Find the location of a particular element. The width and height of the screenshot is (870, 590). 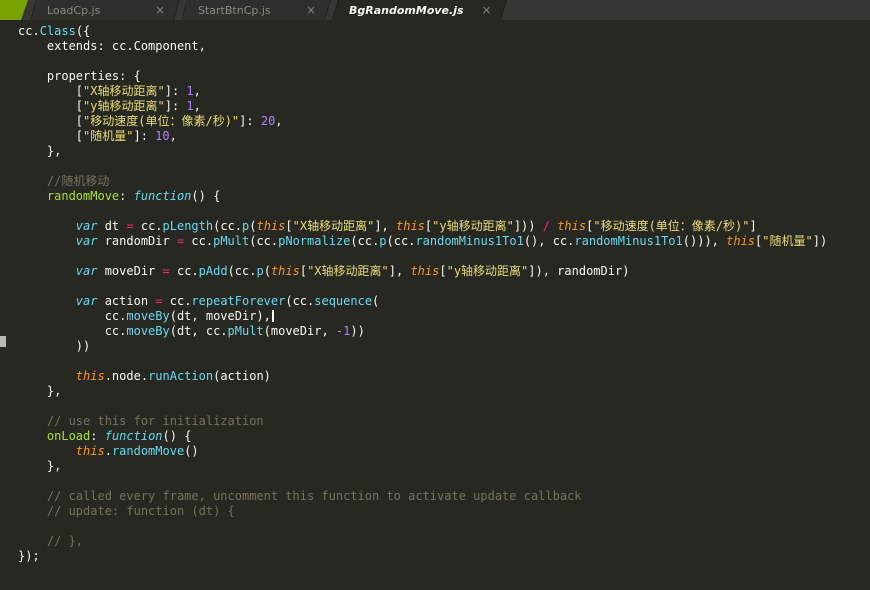

tab-bgrandommove: BgRandomMove.js × is located at coordinates (419, 10).